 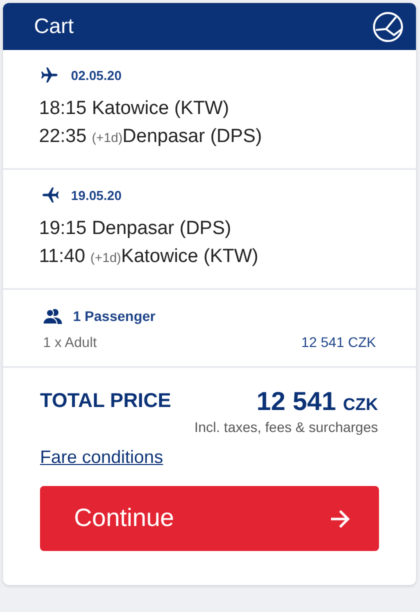 What do you see at coordinates (135, 229) in the screenshot?
I see `departure-line: 19:15 Denpasar (DPS)` at bounding box center [135, 229].